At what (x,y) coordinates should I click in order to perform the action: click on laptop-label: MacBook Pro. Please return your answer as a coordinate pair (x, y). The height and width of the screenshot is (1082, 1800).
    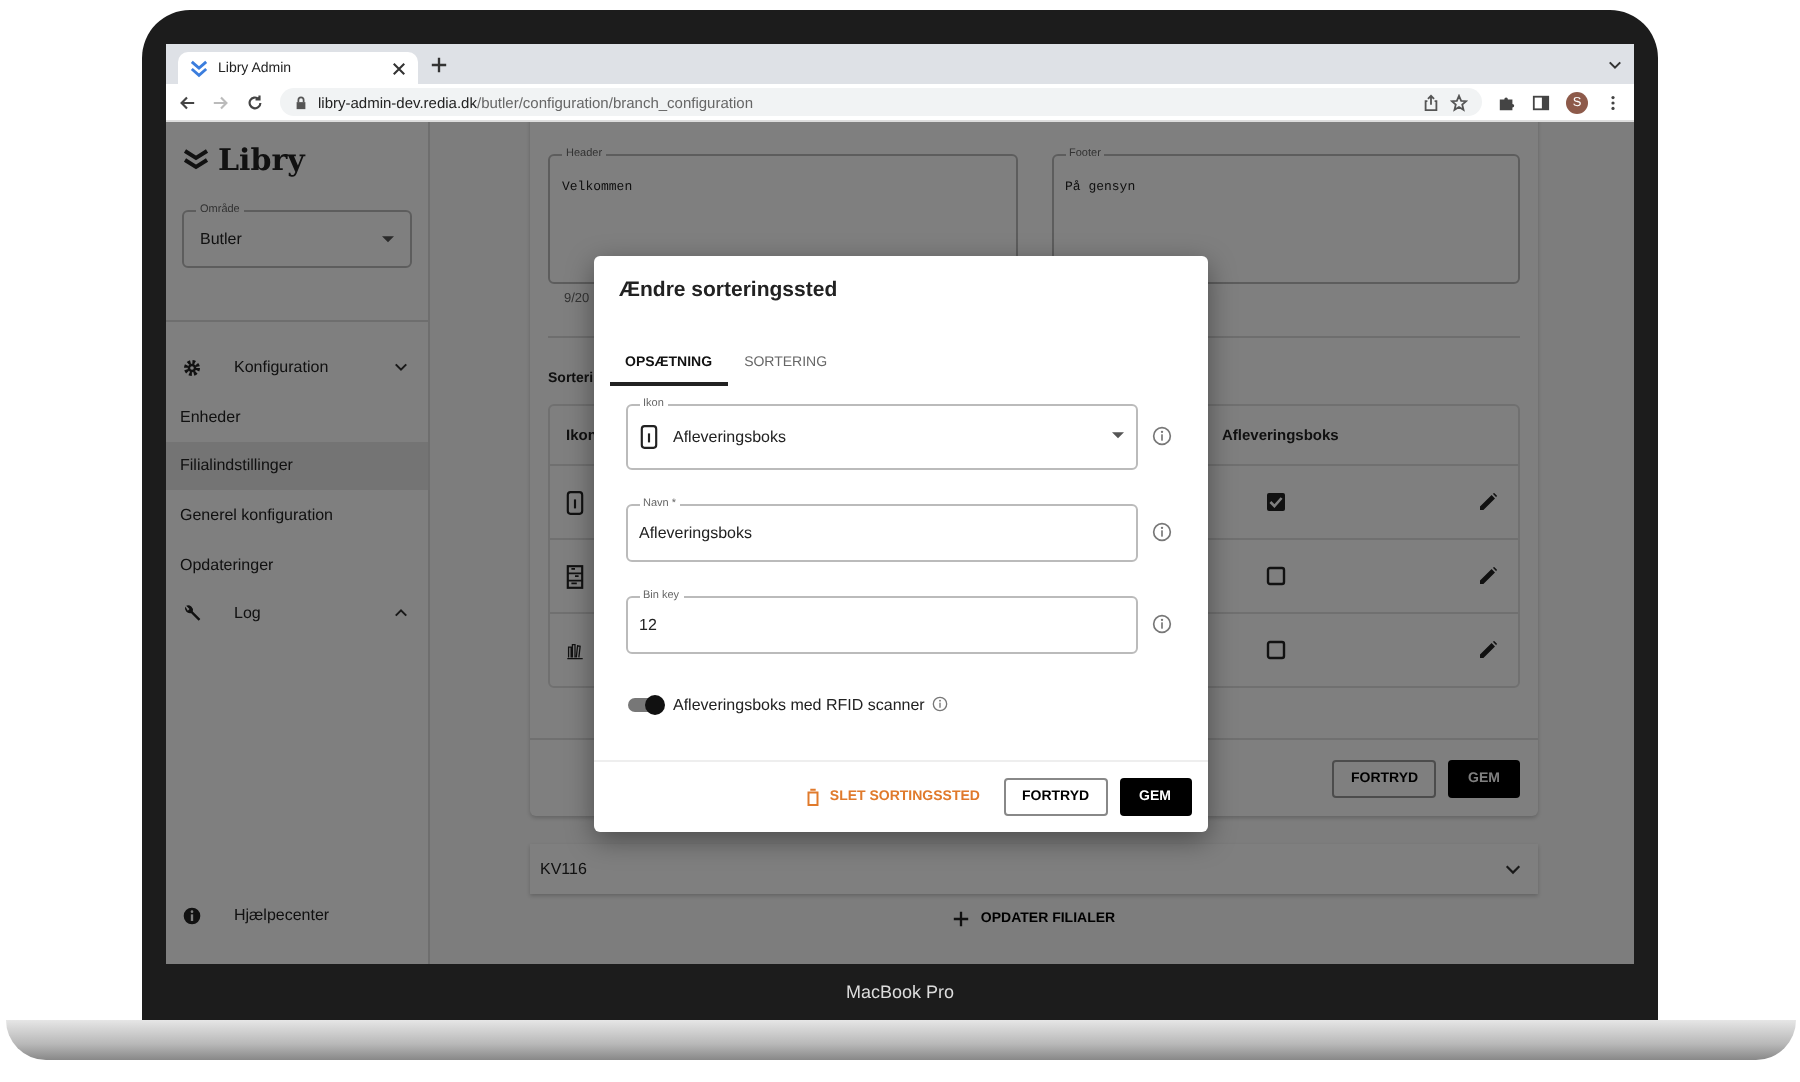
    Looking at the image, I should click on (900, 993).